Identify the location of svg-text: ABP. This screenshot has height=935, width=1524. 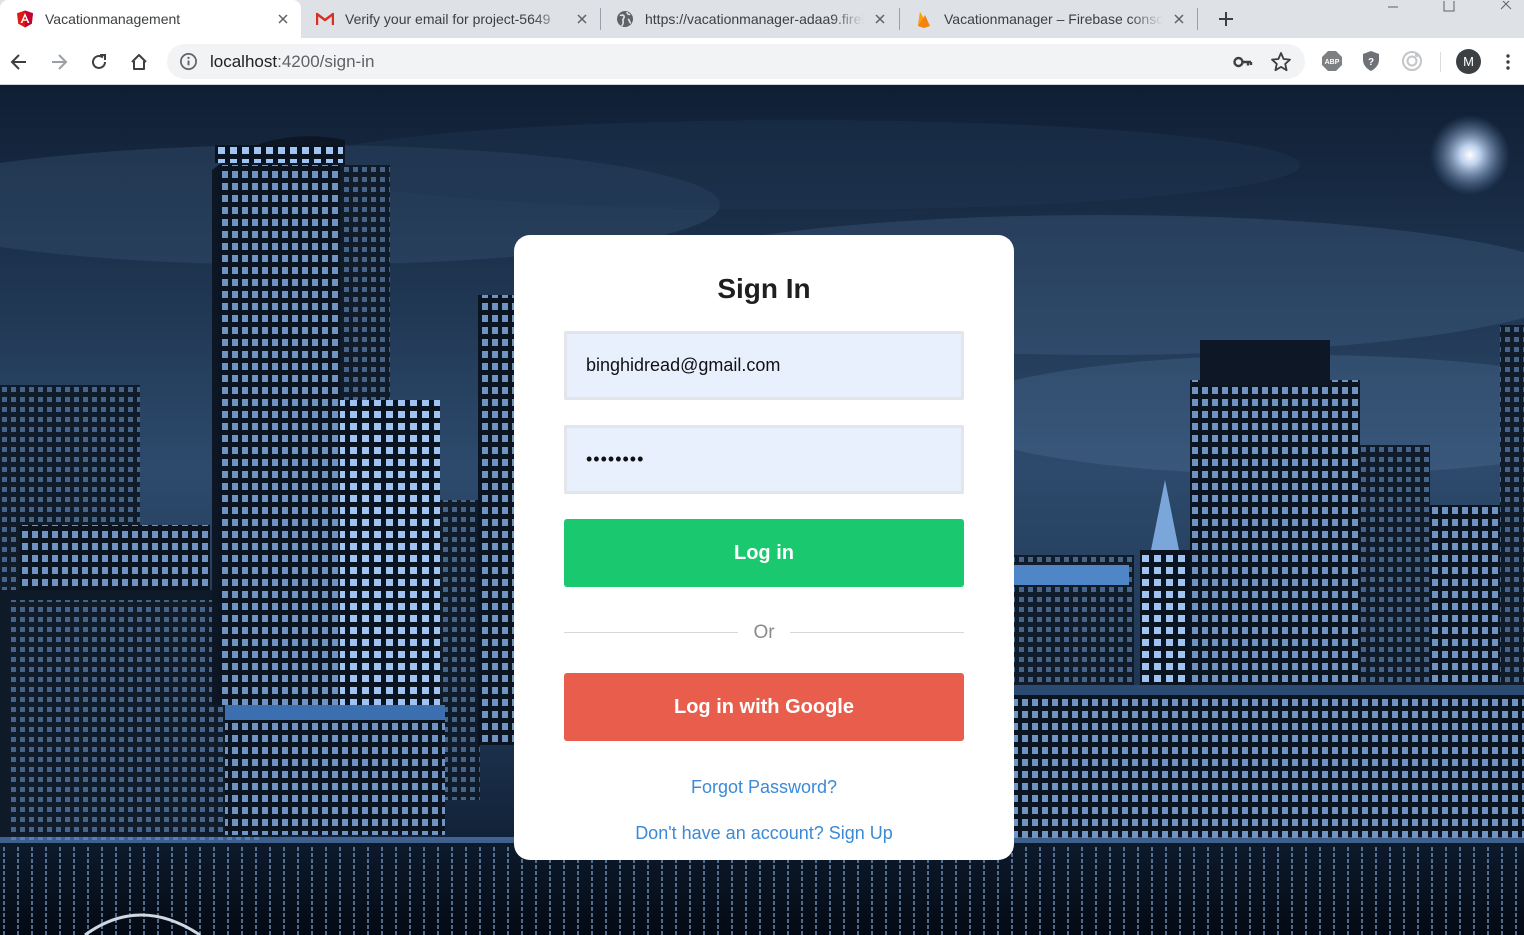
(1332, 62).